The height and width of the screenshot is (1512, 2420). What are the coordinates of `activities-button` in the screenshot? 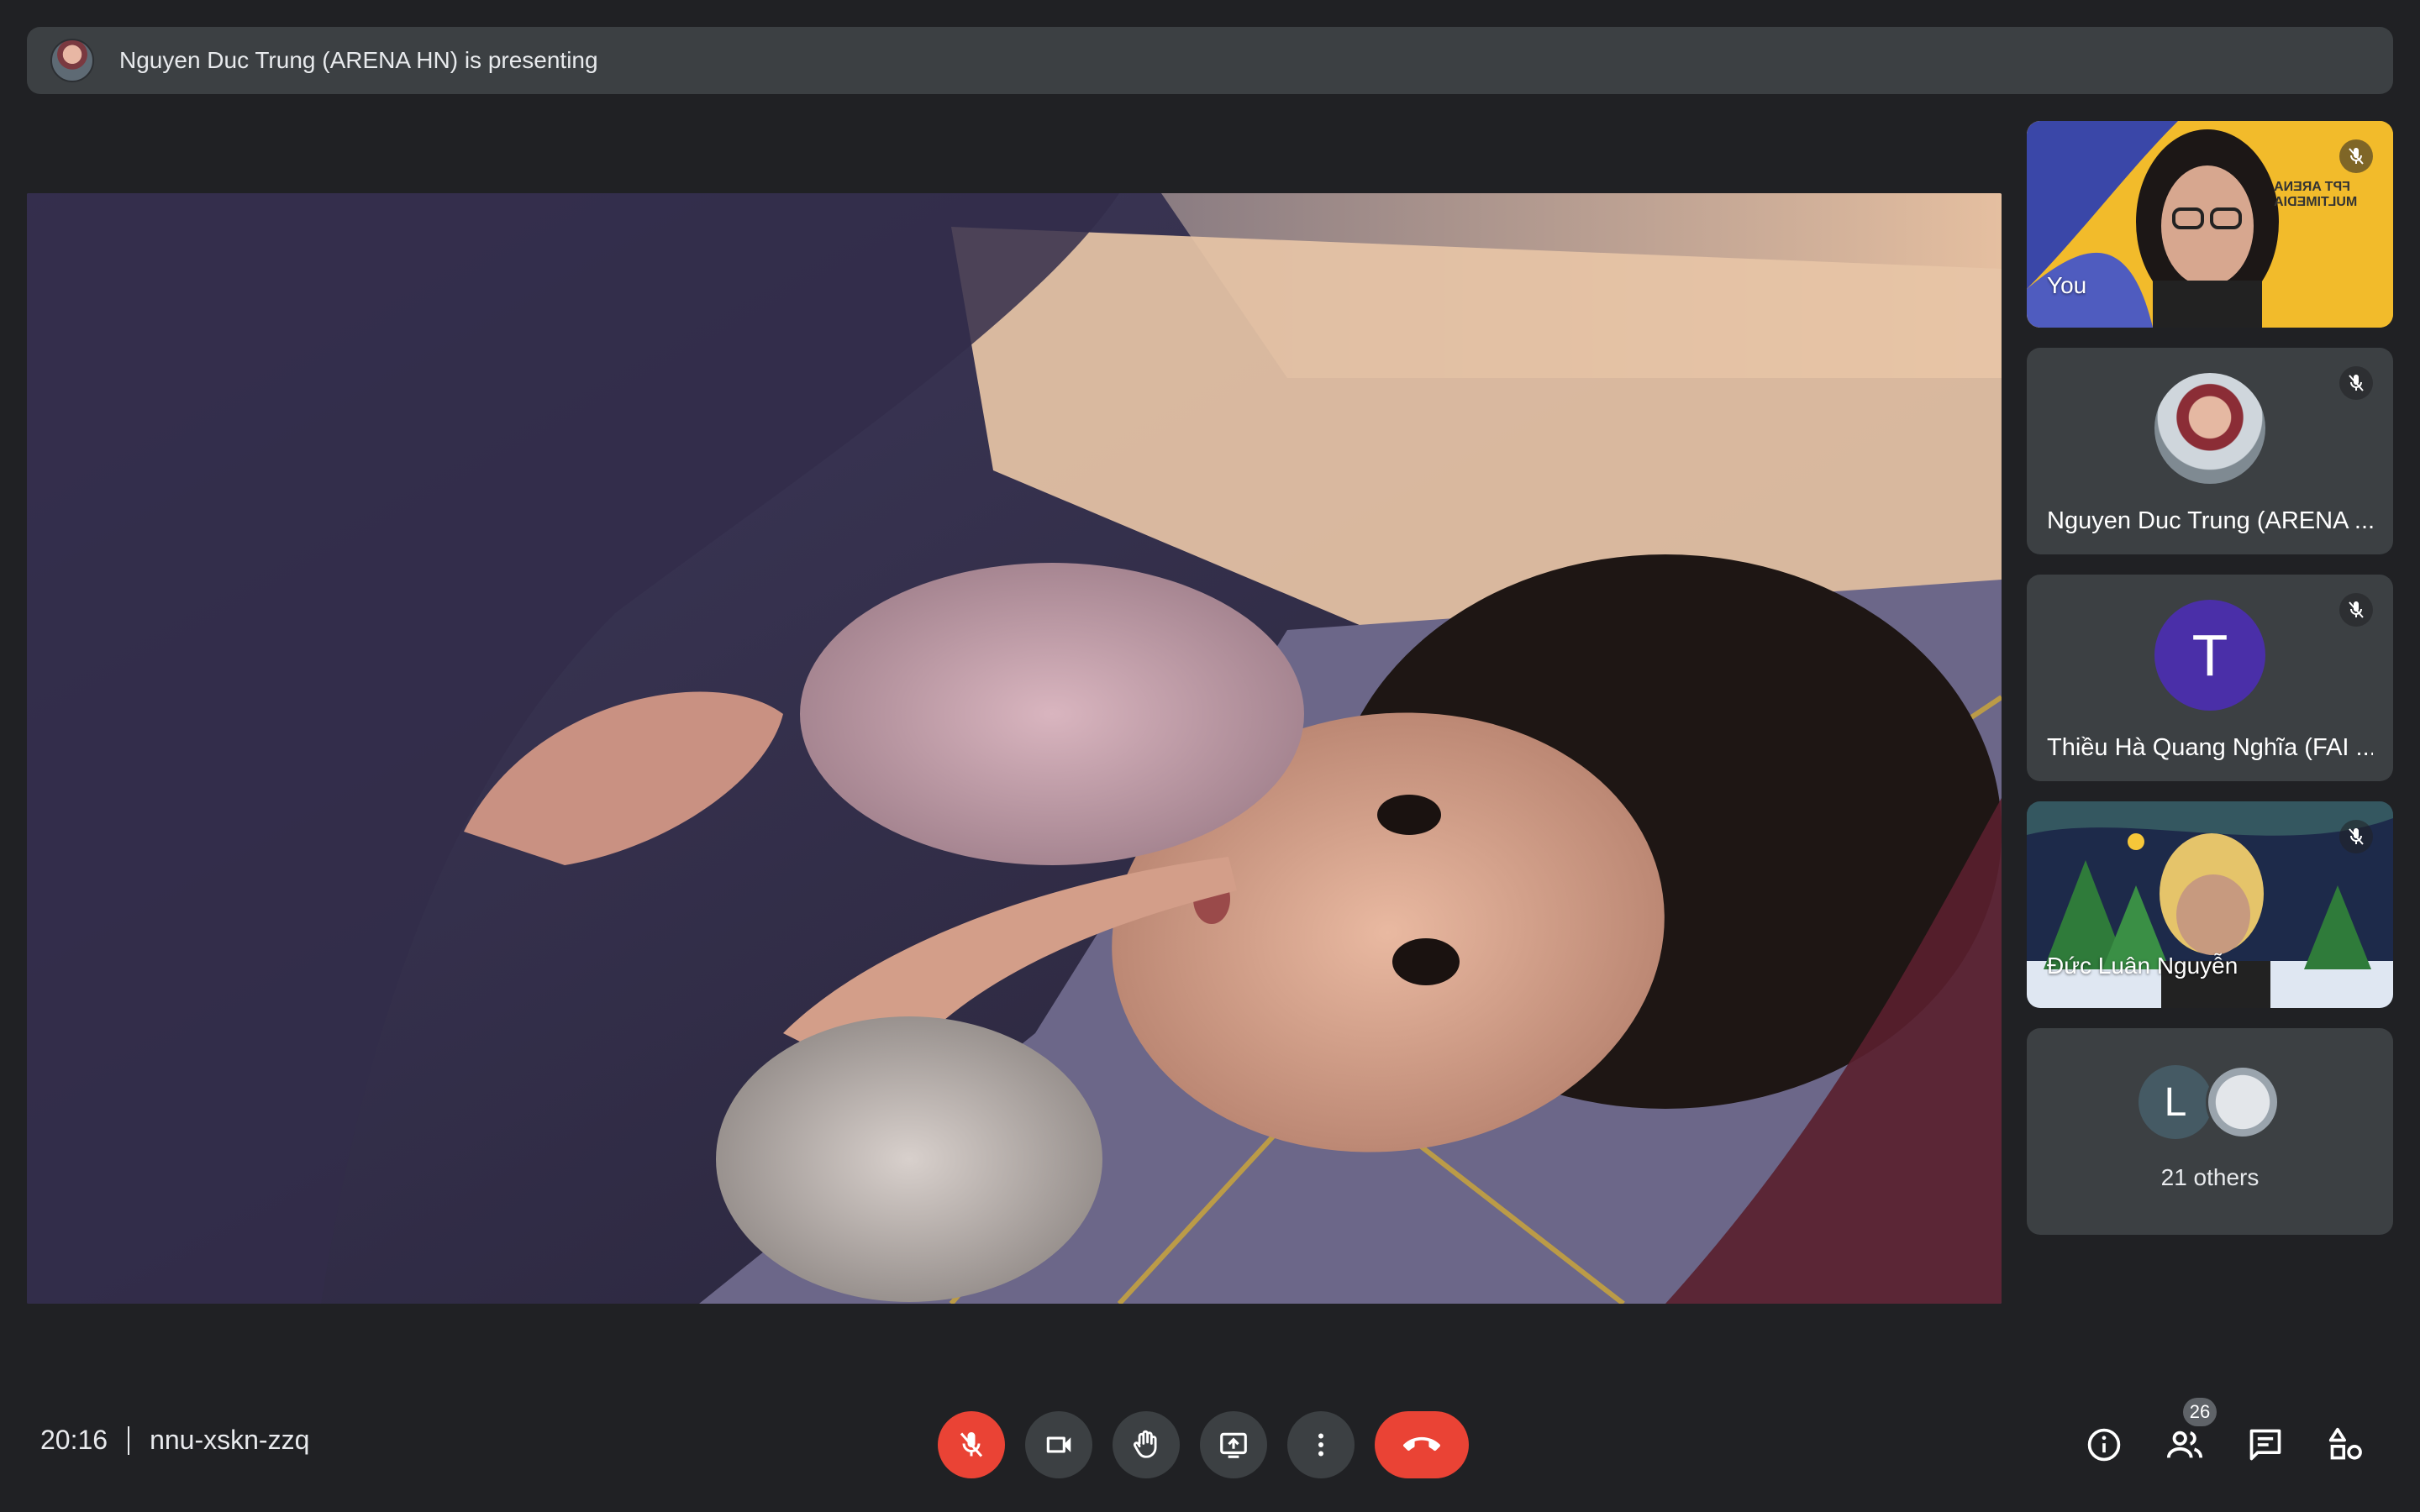 It's located at (2346, 1444).